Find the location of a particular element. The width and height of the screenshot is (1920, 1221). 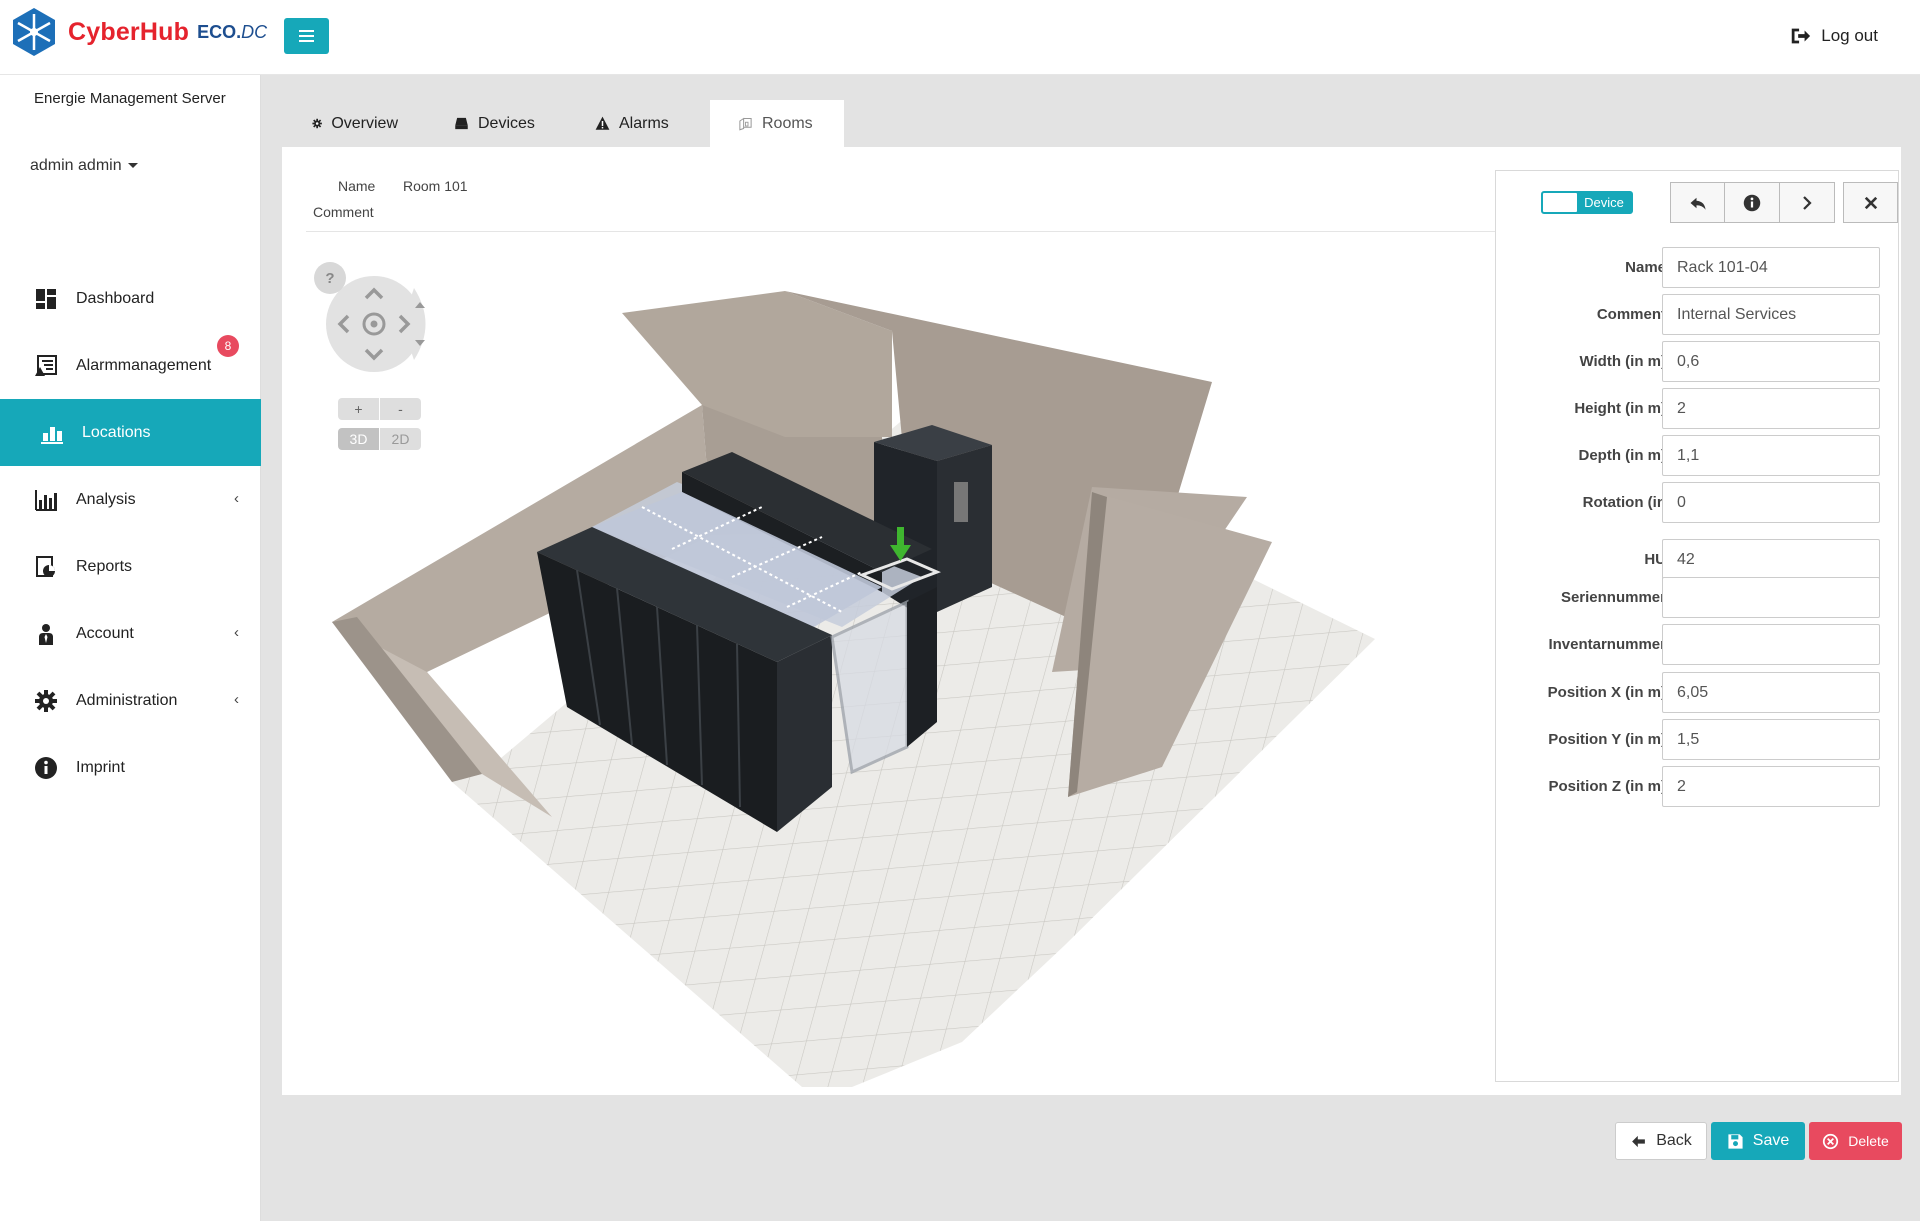

room-comment-label: Comment is located at coordinates (343, 212).